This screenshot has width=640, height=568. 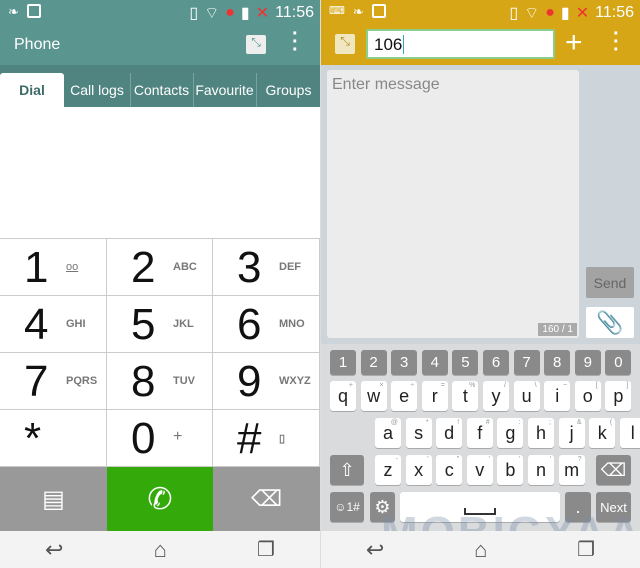 What do you see at coordinates (388, 470) in the screenshot?
I see `key-z: z-` at bounding box center [388, 470].